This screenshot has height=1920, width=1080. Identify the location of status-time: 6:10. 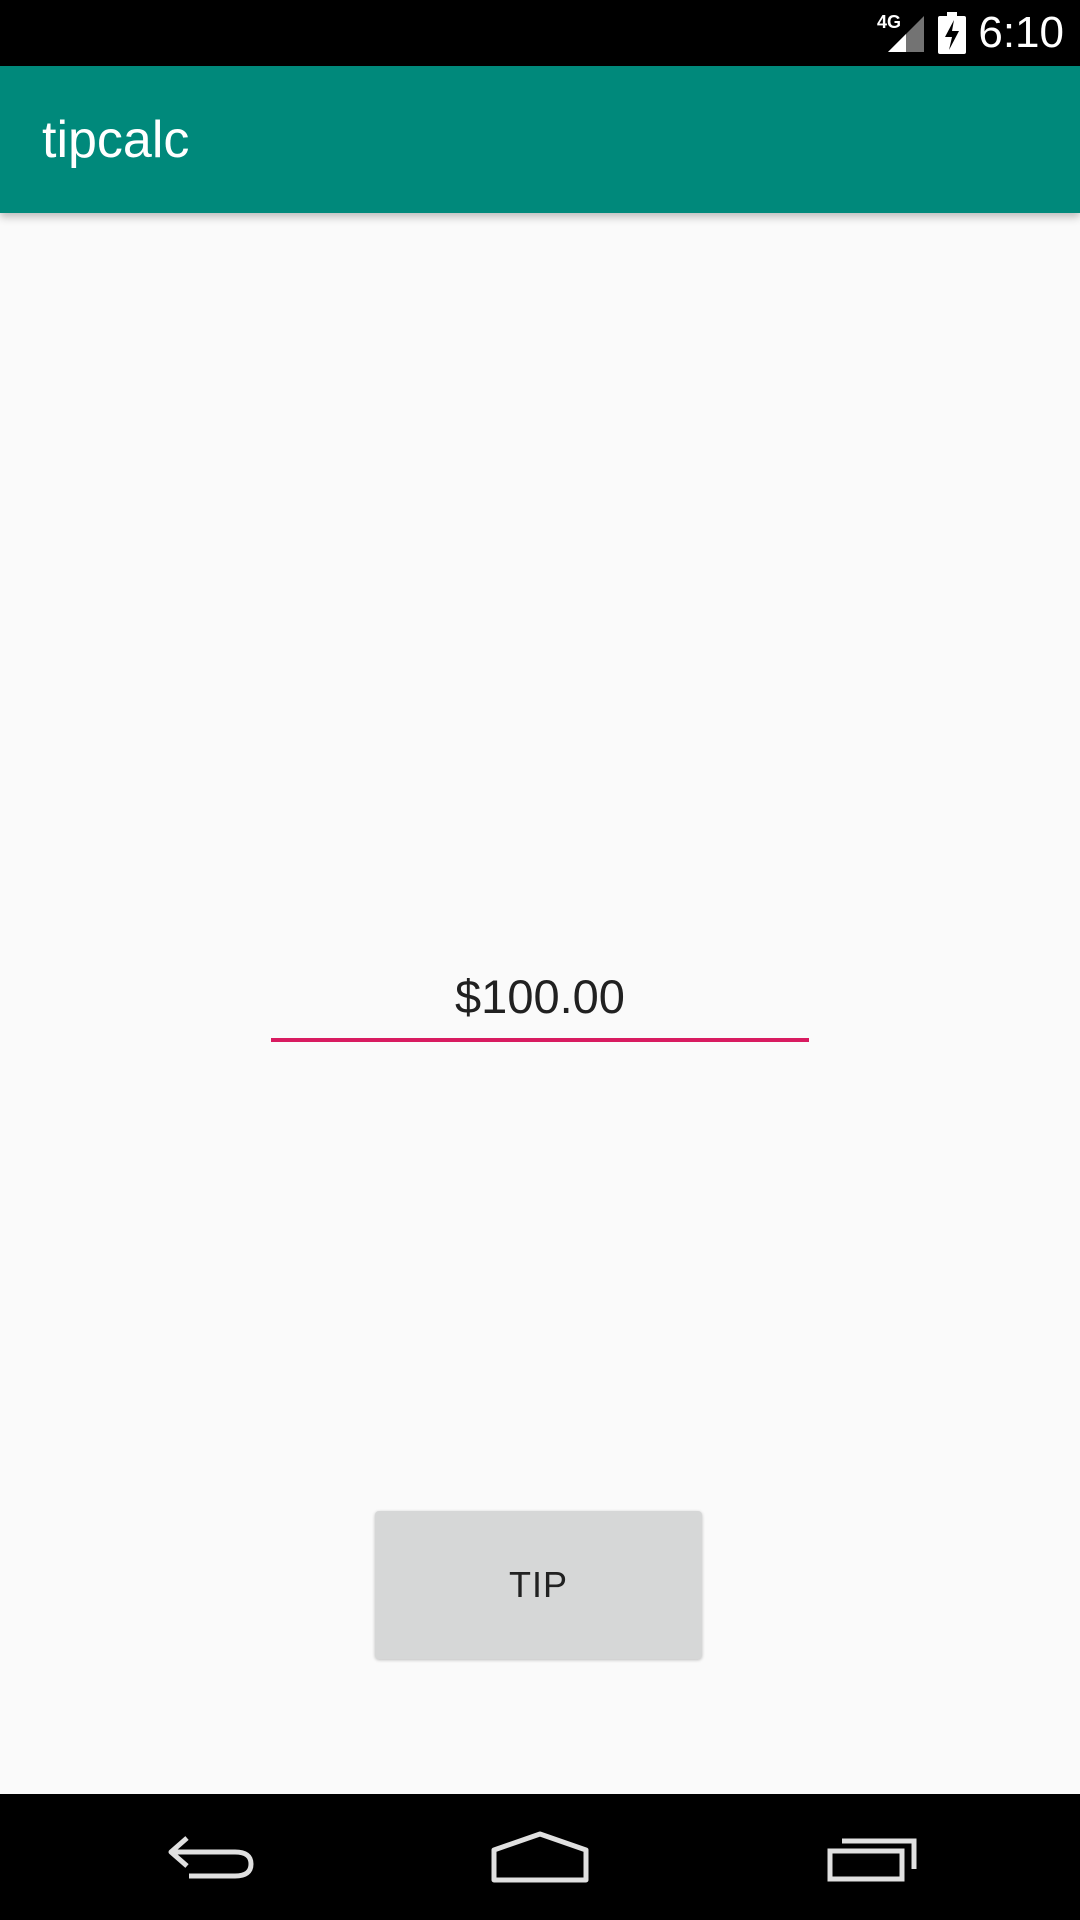
(1021, 32).